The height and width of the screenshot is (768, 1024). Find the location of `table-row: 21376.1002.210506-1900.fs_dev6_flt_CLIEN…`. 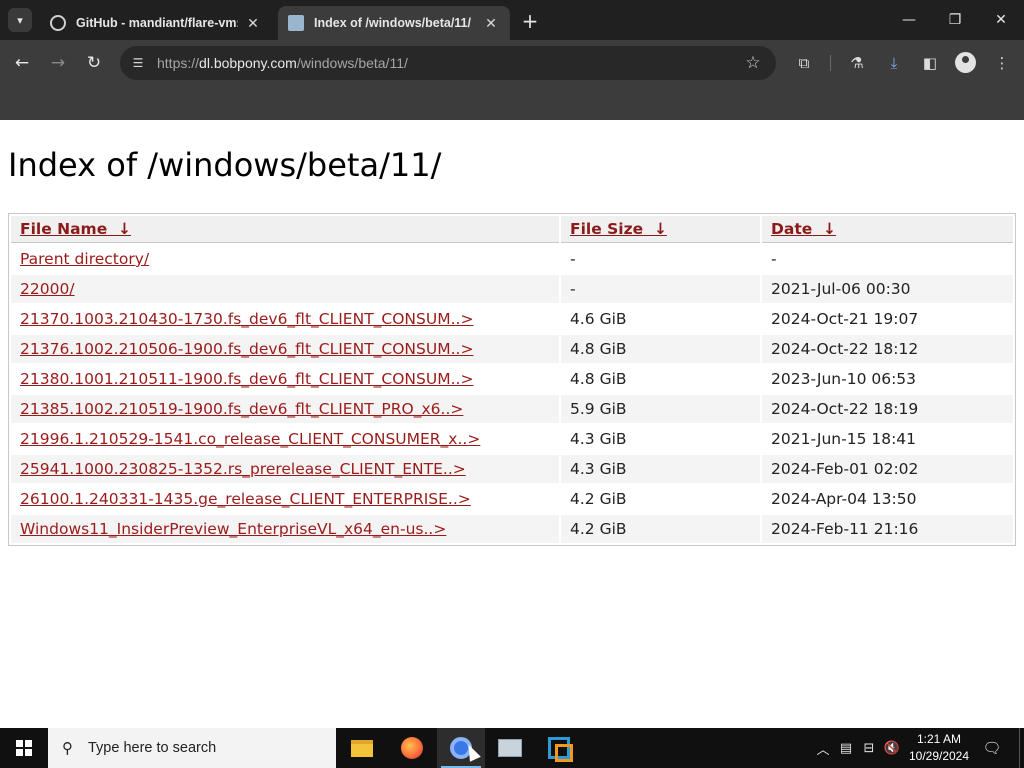

table-row: 21376.1002.210506-1900.fs_dev6_flt_CLIEN… is located at coordinates (512, 349).